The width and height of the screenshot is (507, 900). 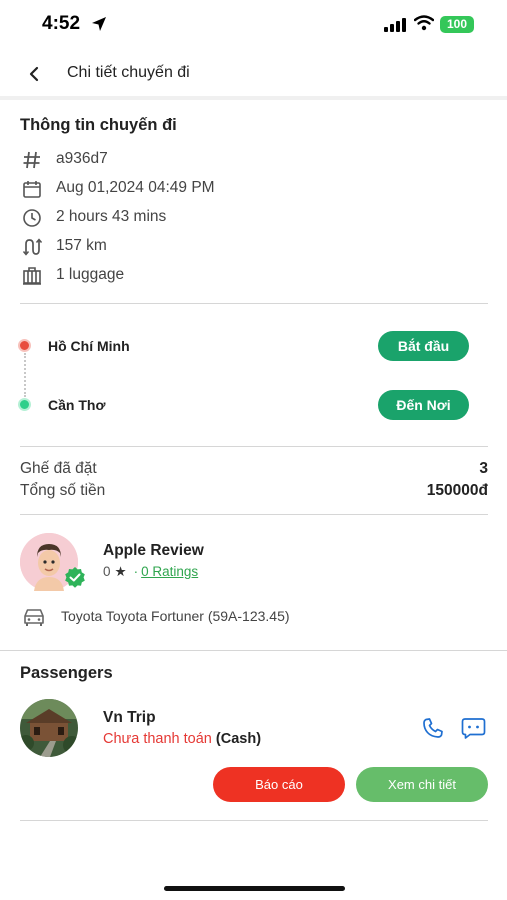 I want to click on payment-unpaid-label: Chưa thanh toán, so click(x=157, y=739).